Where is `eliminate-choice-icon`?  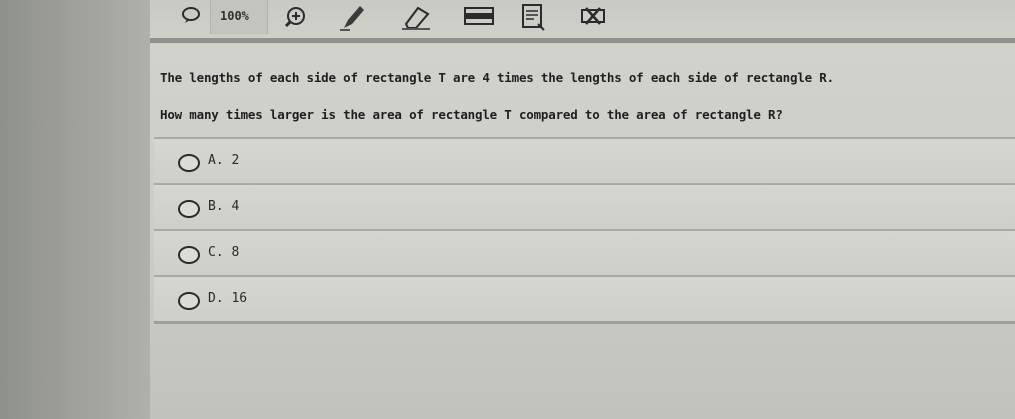 eliminate-choice-icon is located at coordinates (593, 16).